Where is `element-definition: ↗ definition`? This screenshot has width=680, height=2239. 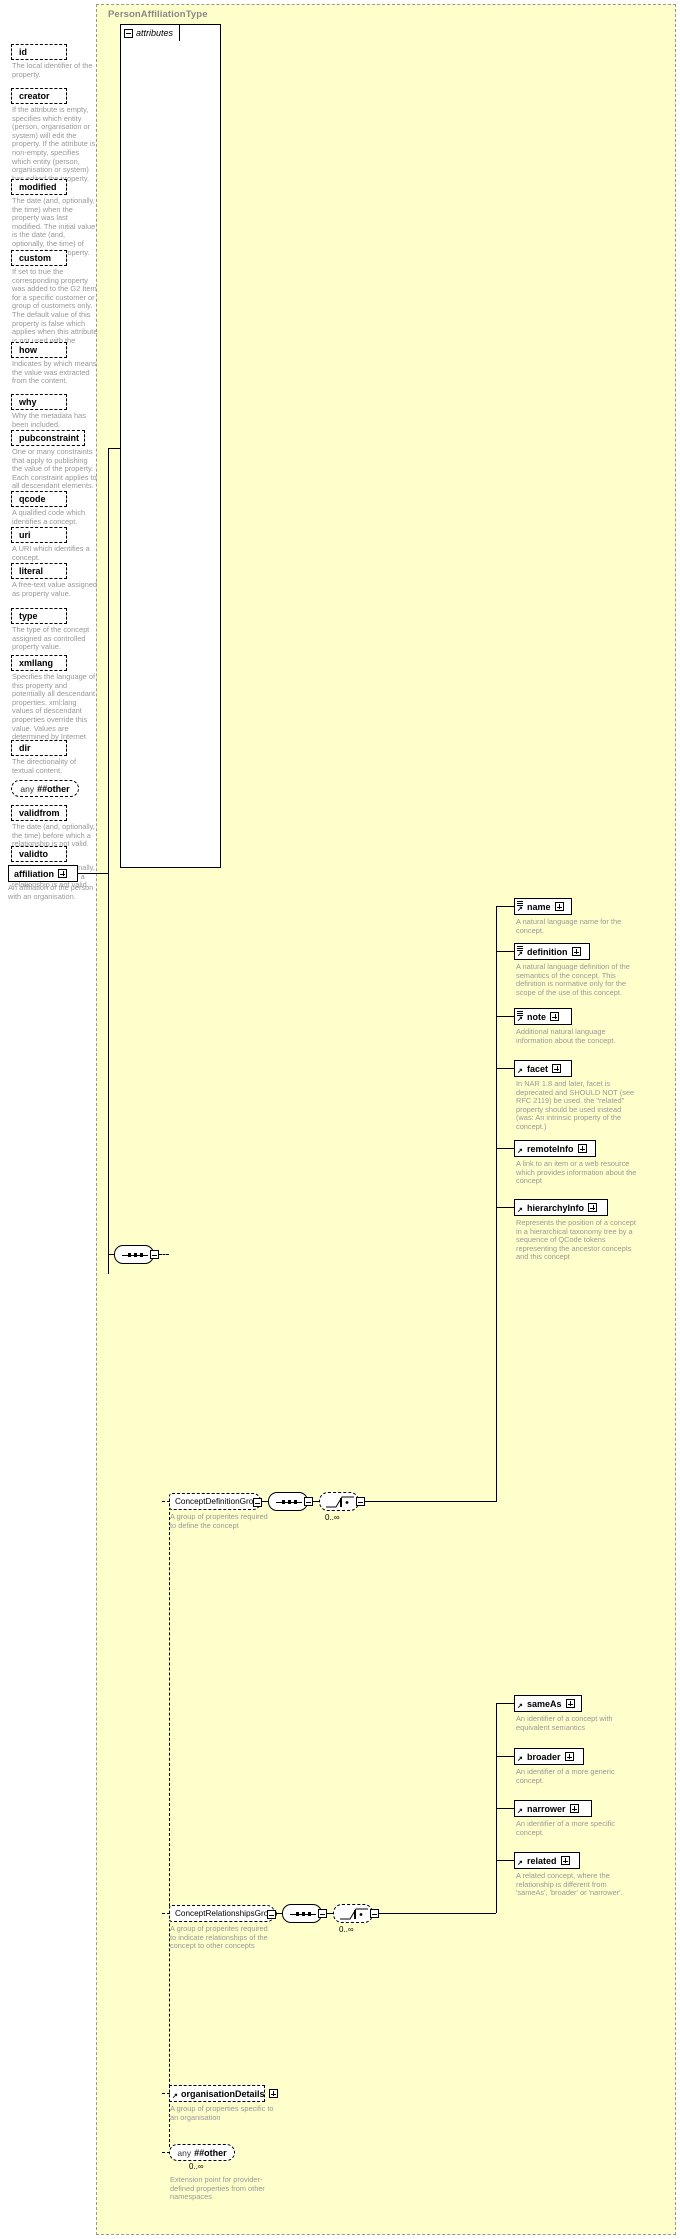 element-definition: ↗ definition is located at coordinates (553, 952).